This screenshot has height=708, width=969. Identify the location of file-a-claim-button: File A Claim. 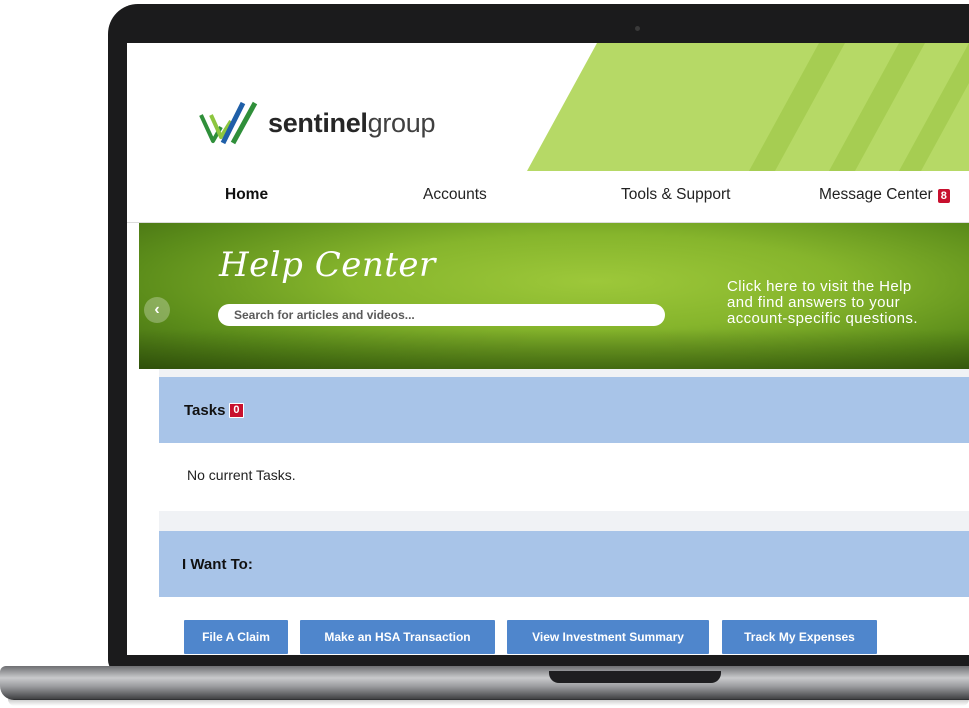
(236, 637).